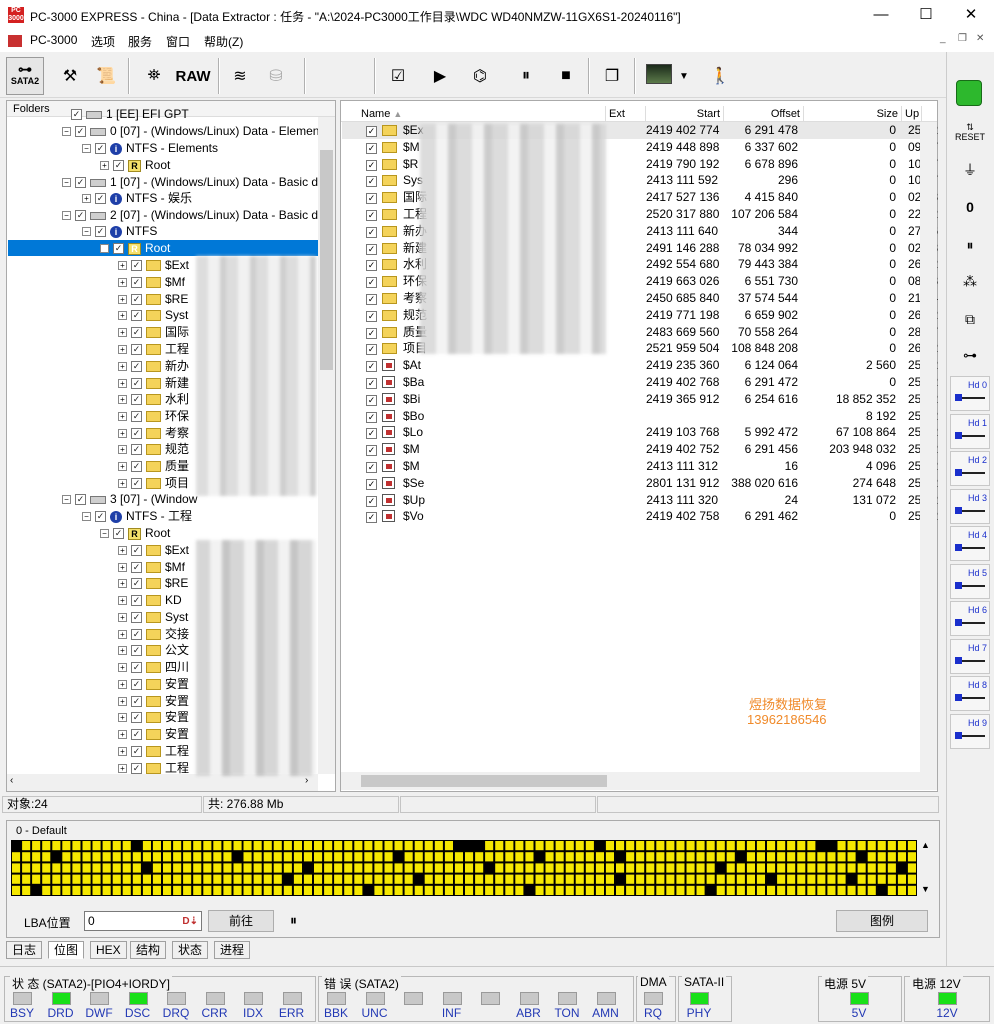 The image size is (994, 1024). What do you see at coordinates (190, 922) in the screenshot?
I see `decimal-mode-icon: D⇣` at bounding box center [190, 922].